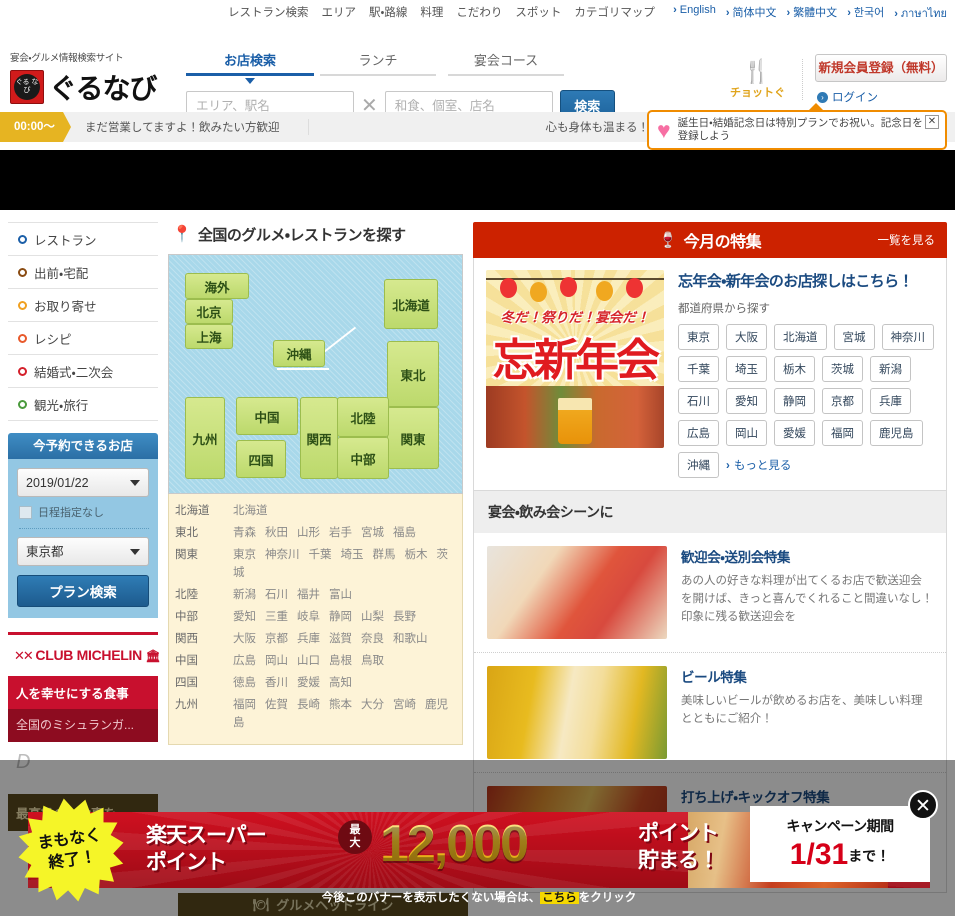 This screenshot has height=916, width=955. I want to click on topnav-item-category-map: カテゴリマップ, so click(614, 12).